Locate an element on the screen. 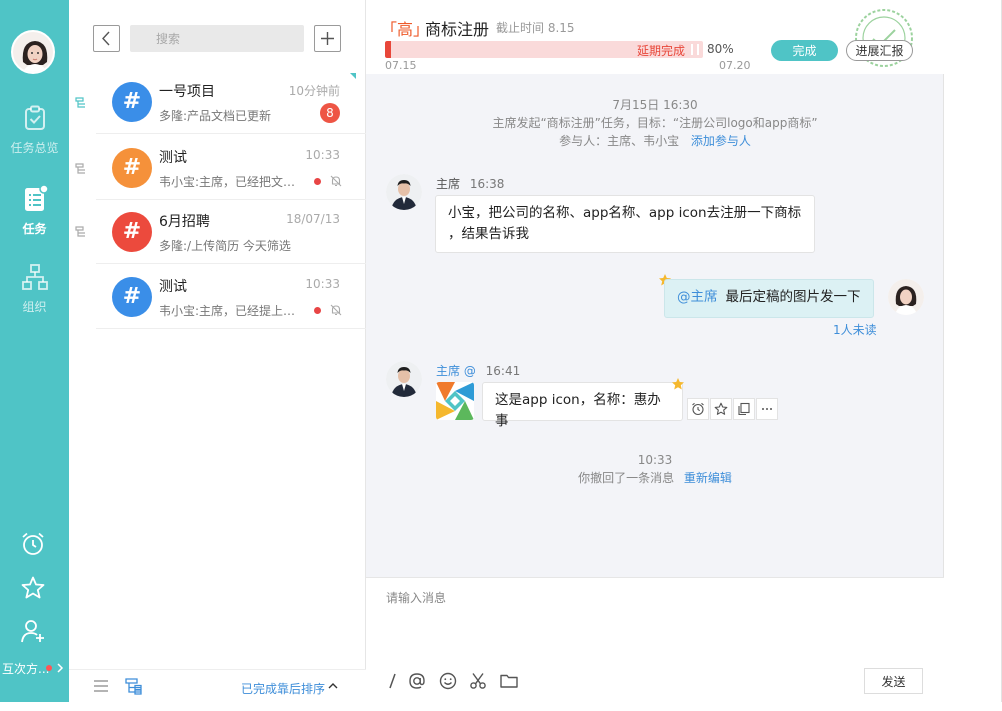 The height and width of the screenshot is (711, 1002). send-button: 发送 is located at coordinates (893, 681).